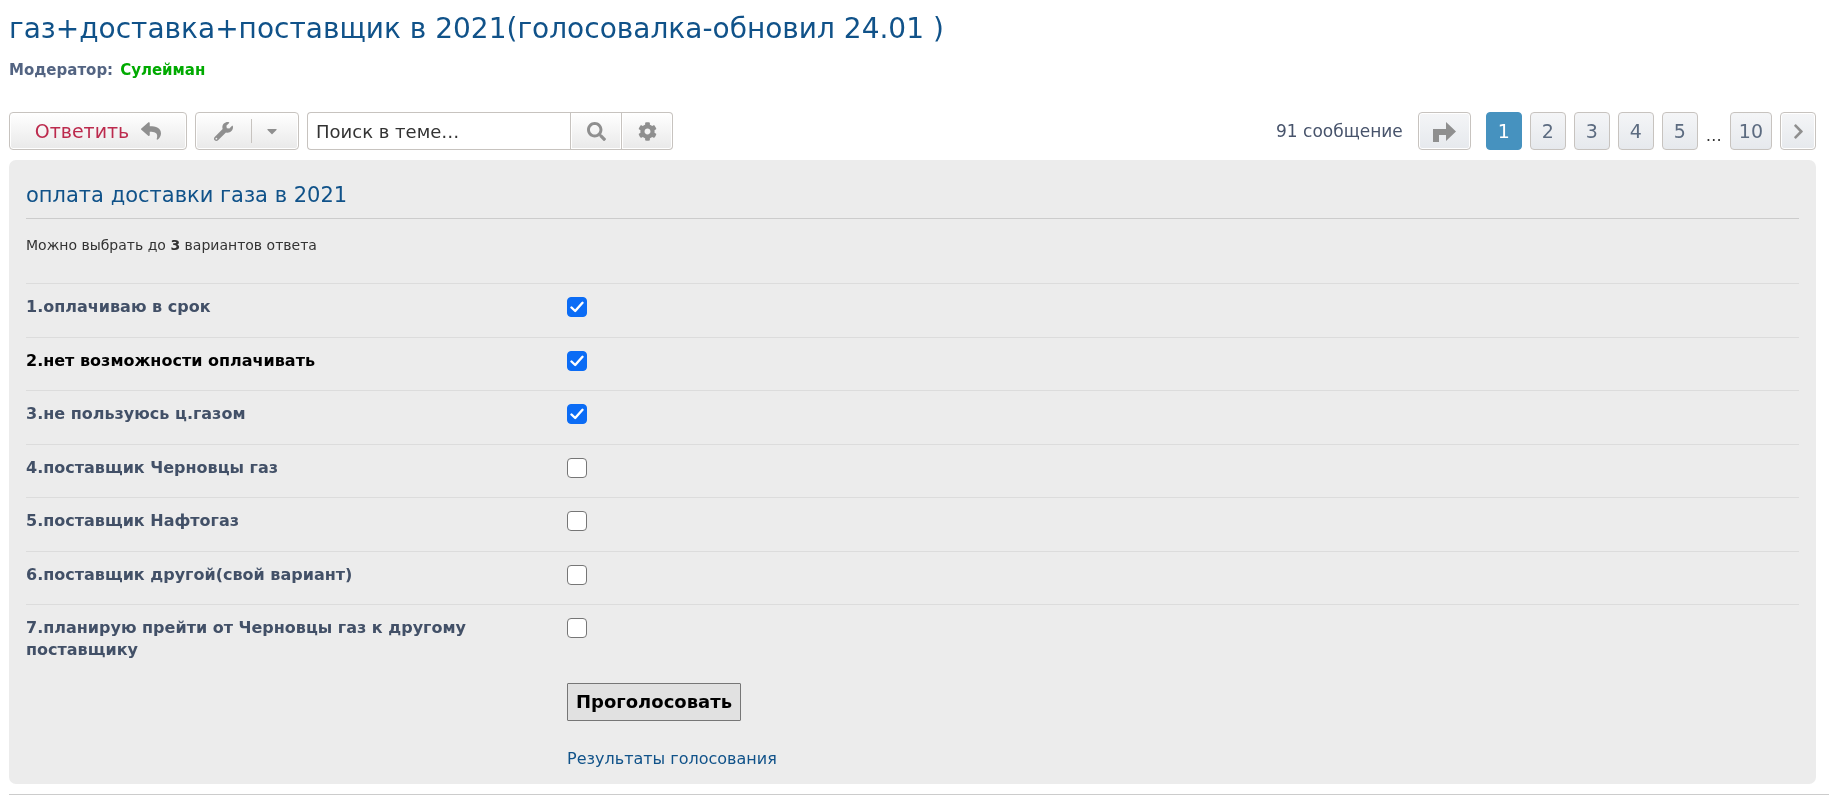 The height and width of the screenshot is (804, 1829). Describe the element at coordinates (171, 360) in the screenshot. I see `option-label: 2.нет возможности оплачивать` at that location.